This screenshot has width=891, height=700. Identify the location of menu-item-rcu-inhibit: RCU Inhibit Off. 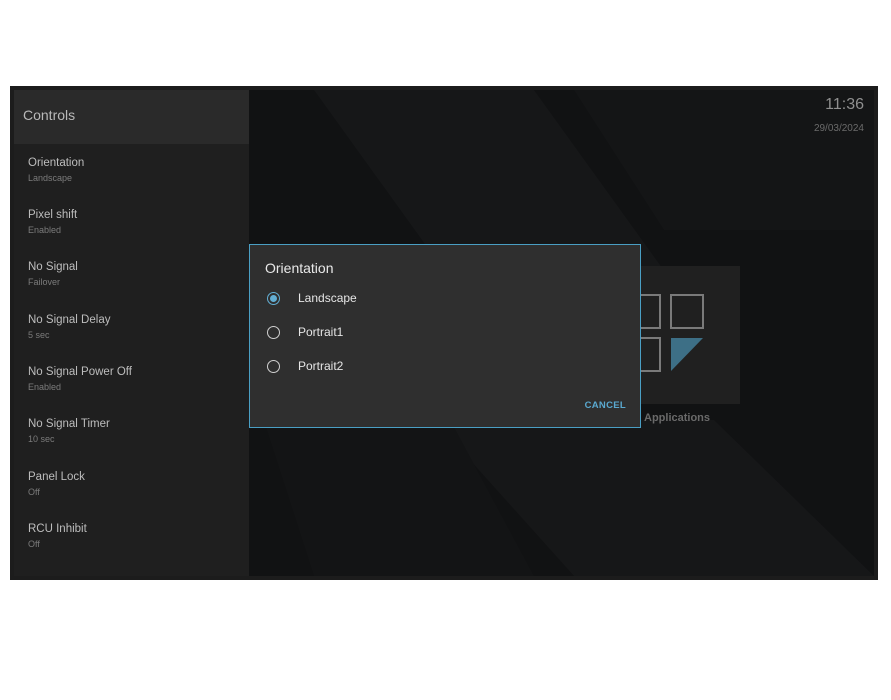
(57, 536).